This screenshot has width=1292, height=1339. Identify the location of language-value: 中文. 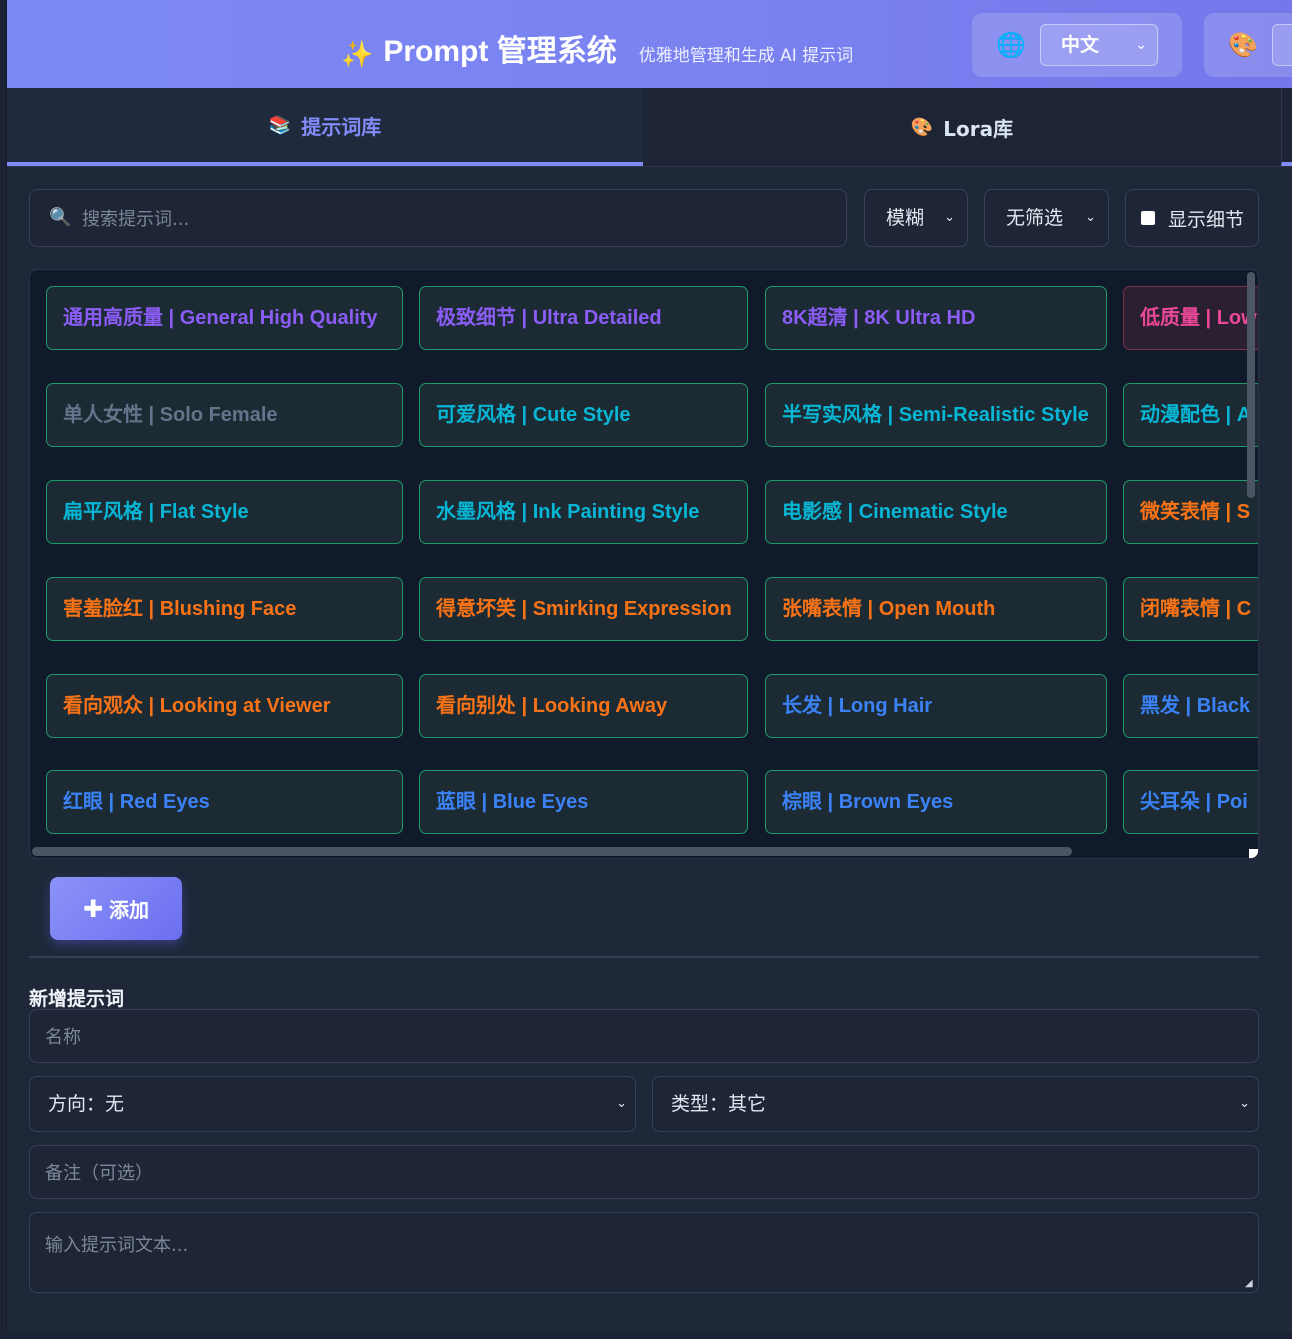
(1080, 45).